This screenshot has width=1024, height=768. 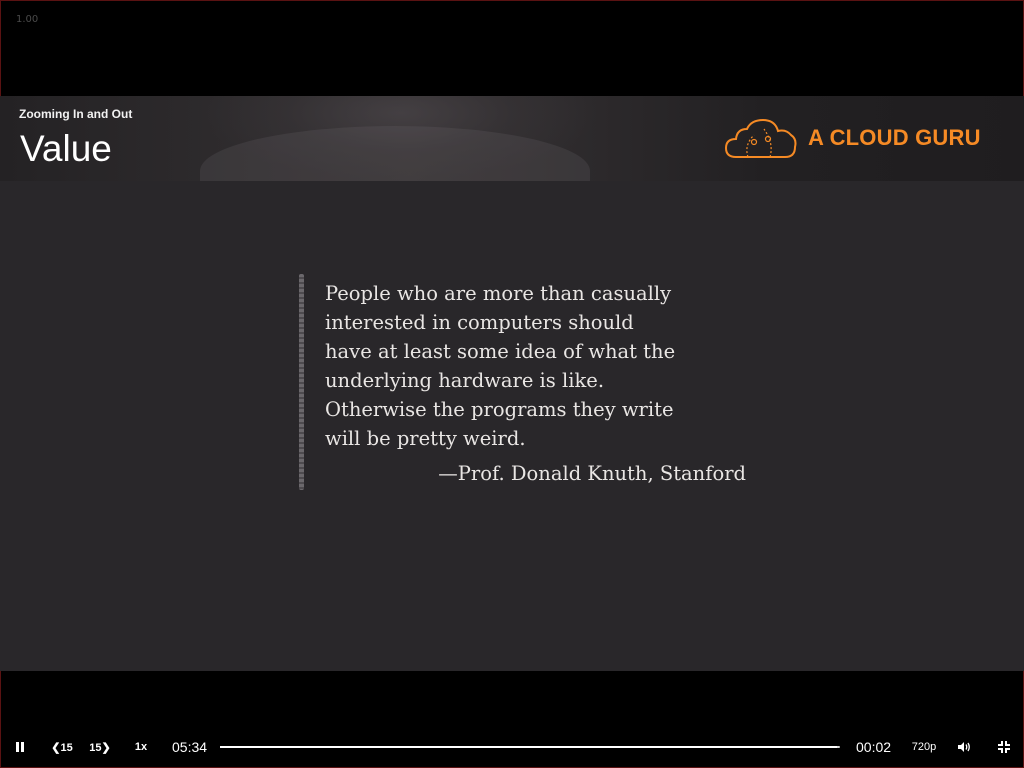 I want to click on brand-logo: A CLOUD GURU, so click(x=852, y=138).